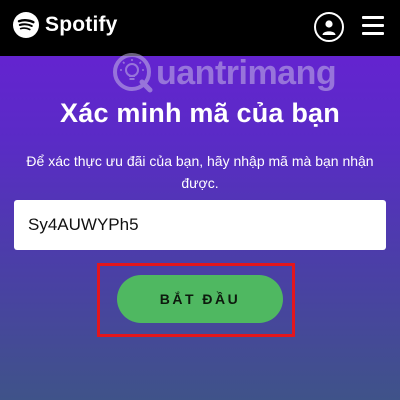 The width and height of the screenshot is (400, 400). Describe the element at coordinates (200, 299) in the screenshot. I see `start-button: BẮT ĐẦU` at that location.